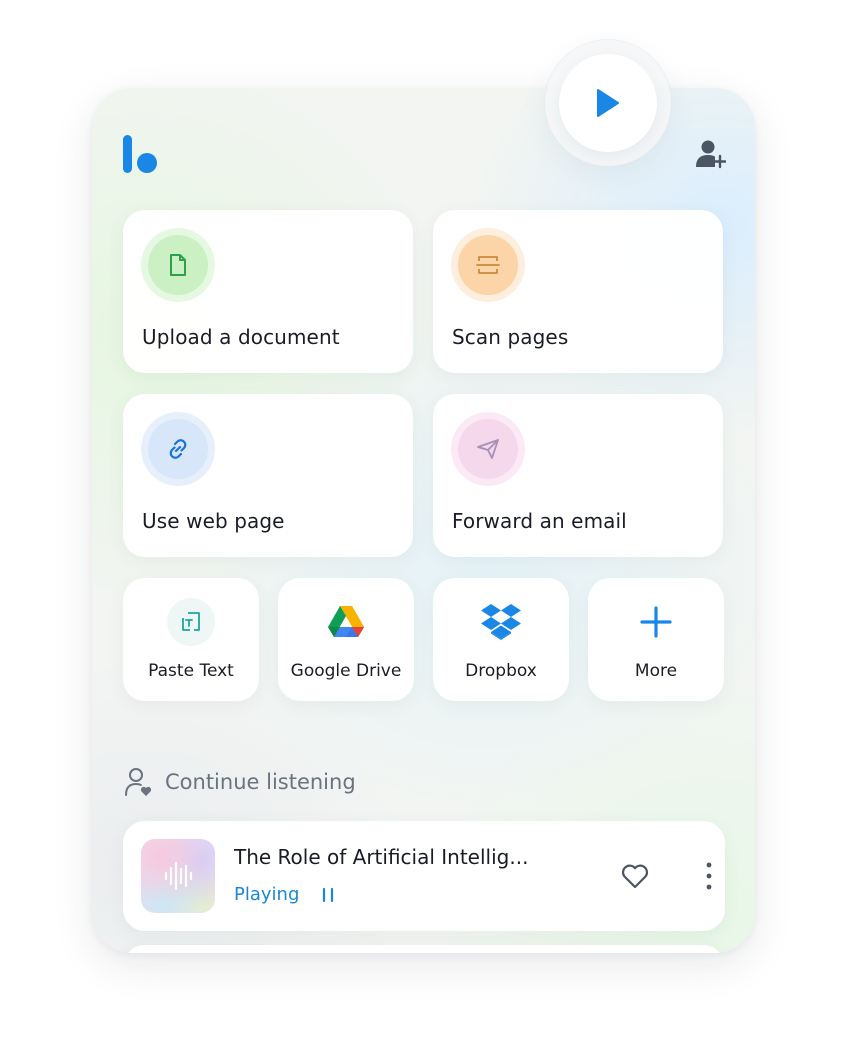 This screenshot has height=1050, width=847. Describe the element at coordinates (578, 291) in the screenshot. I see `scan-pages-card: Scan pages` at that location.